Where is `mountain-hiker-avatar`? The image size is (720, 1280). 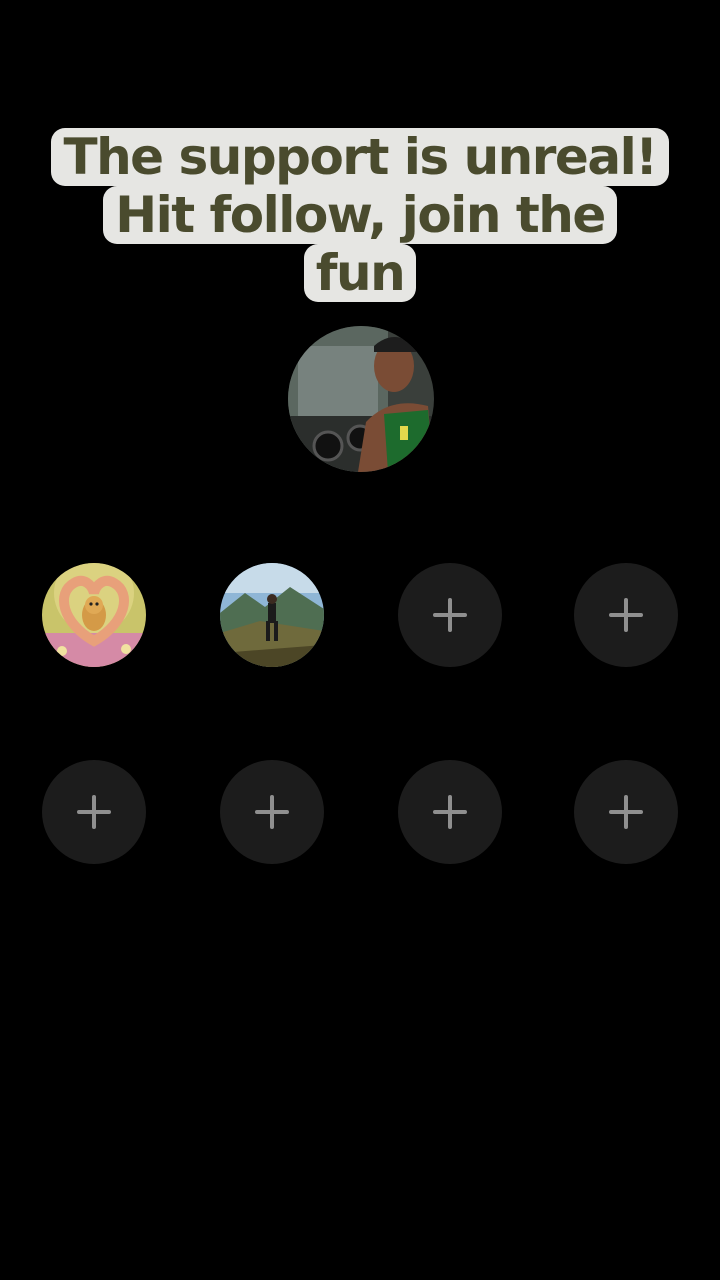 mountain-hiker-avatar is located at coordinates (272, 615).